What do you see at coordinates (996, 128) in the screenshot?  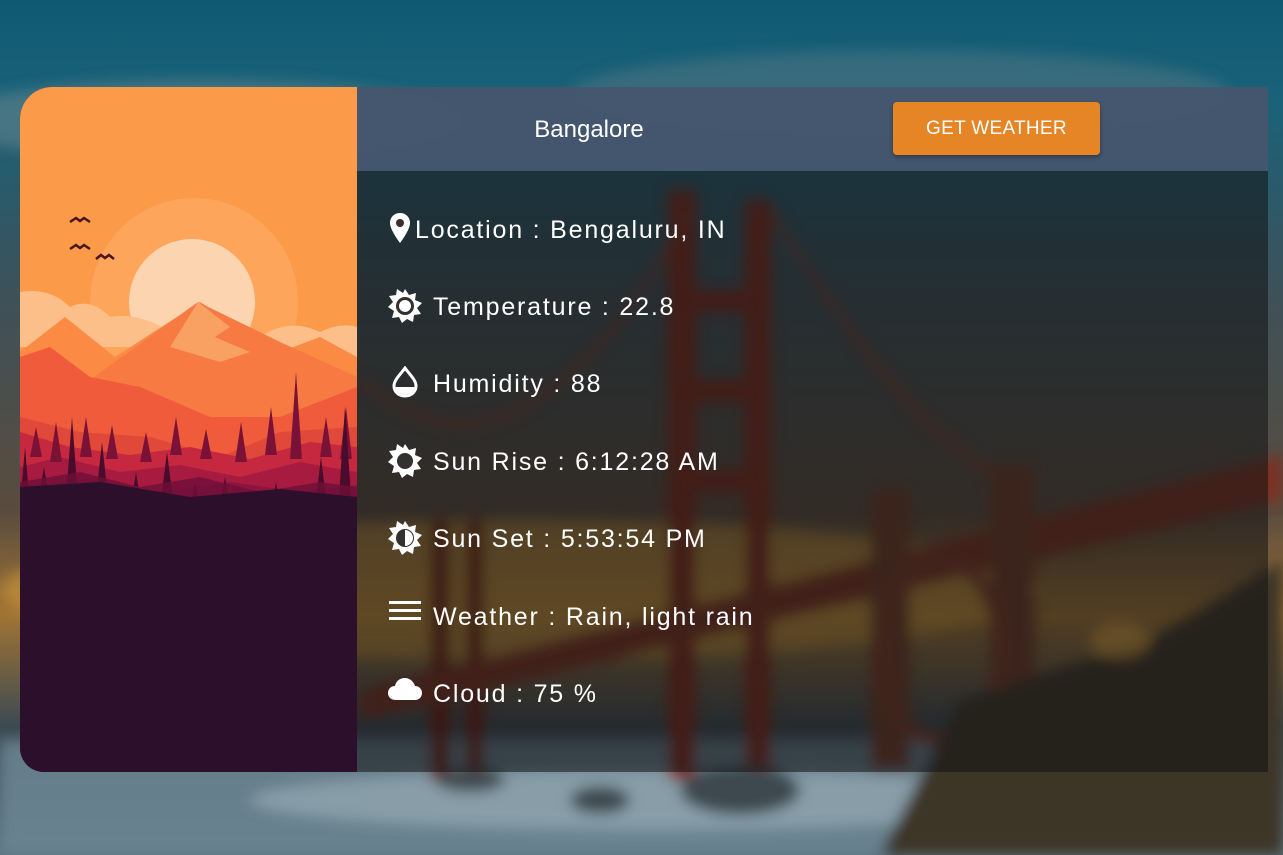 I see `get-weather-button: GET WEATHER` at bounding box center [996, 128].